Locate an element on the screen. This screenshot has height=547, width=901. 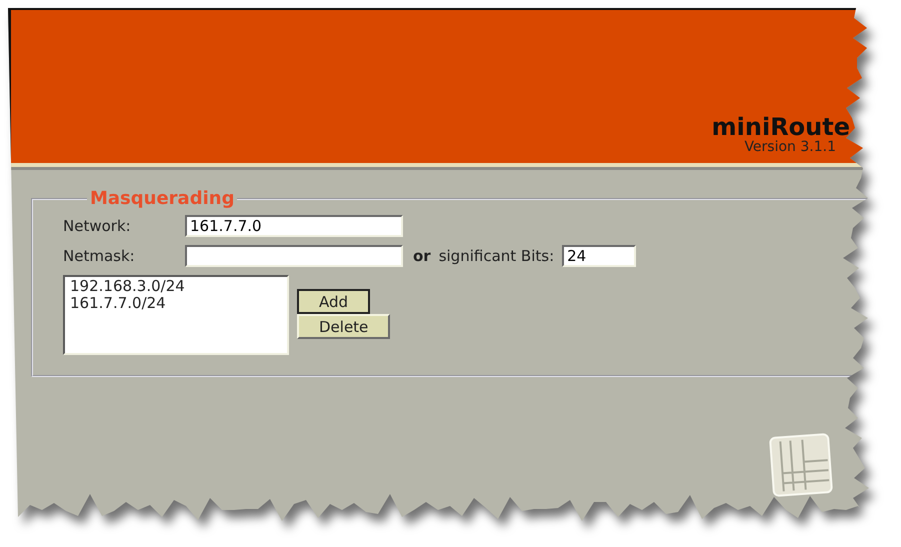
netmask-label: Netmask: is located at coordinates (99, 256).